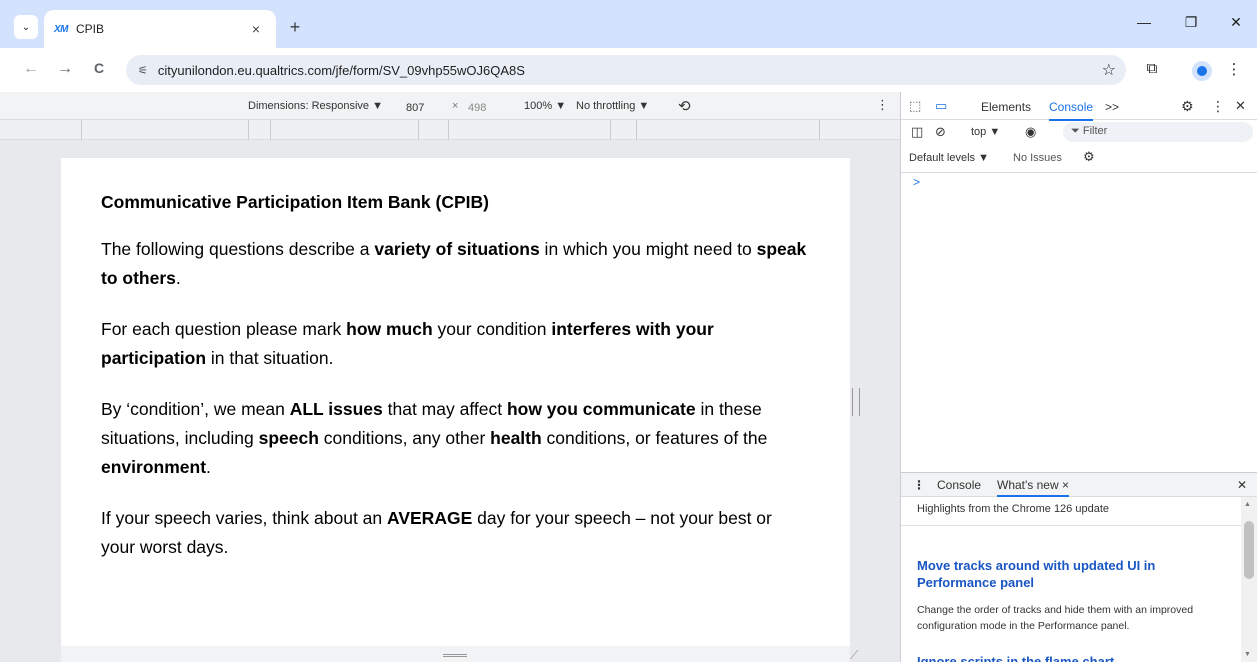 Image resolution: width=1257 pixels, height=662 pixels. I want to click on tab-close-icon: ×, so click(256, 29).